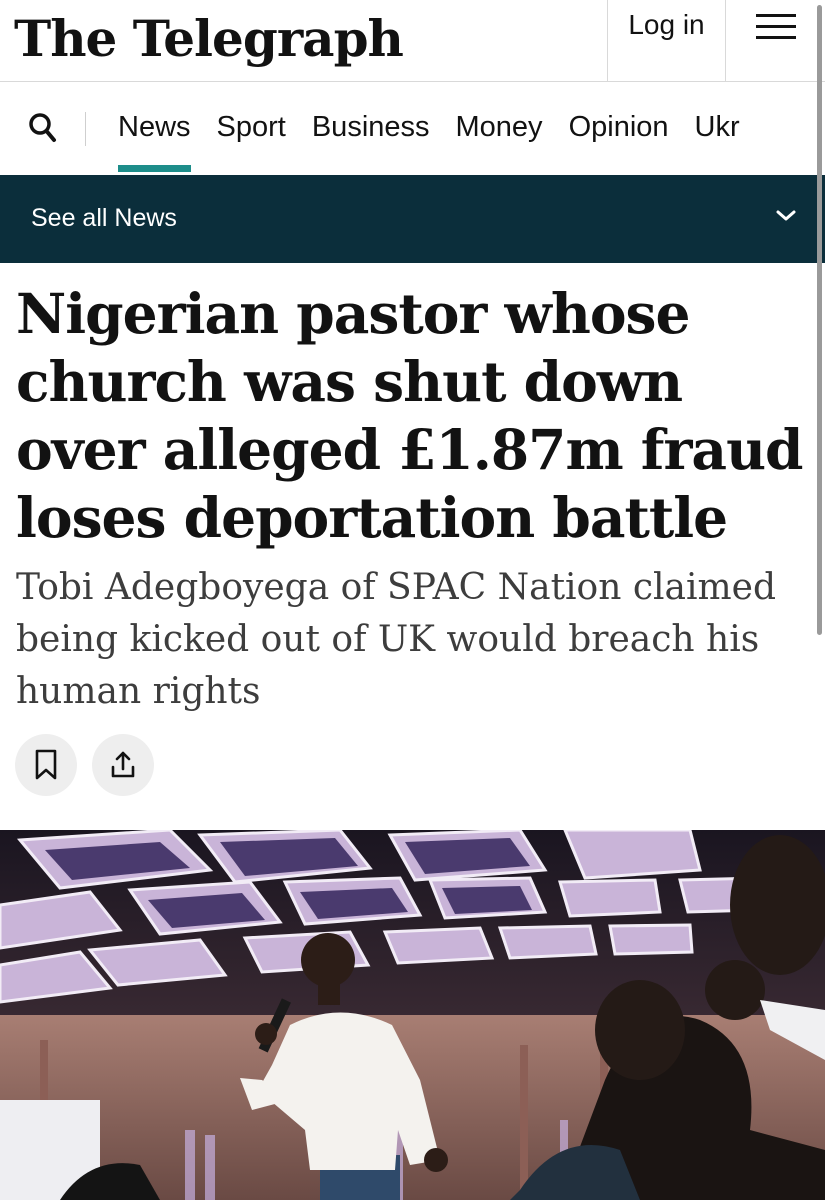  What do you see at coordinates (43, 128) in the screenshot?
I see `search-icon` at bounding box center [43, 128].